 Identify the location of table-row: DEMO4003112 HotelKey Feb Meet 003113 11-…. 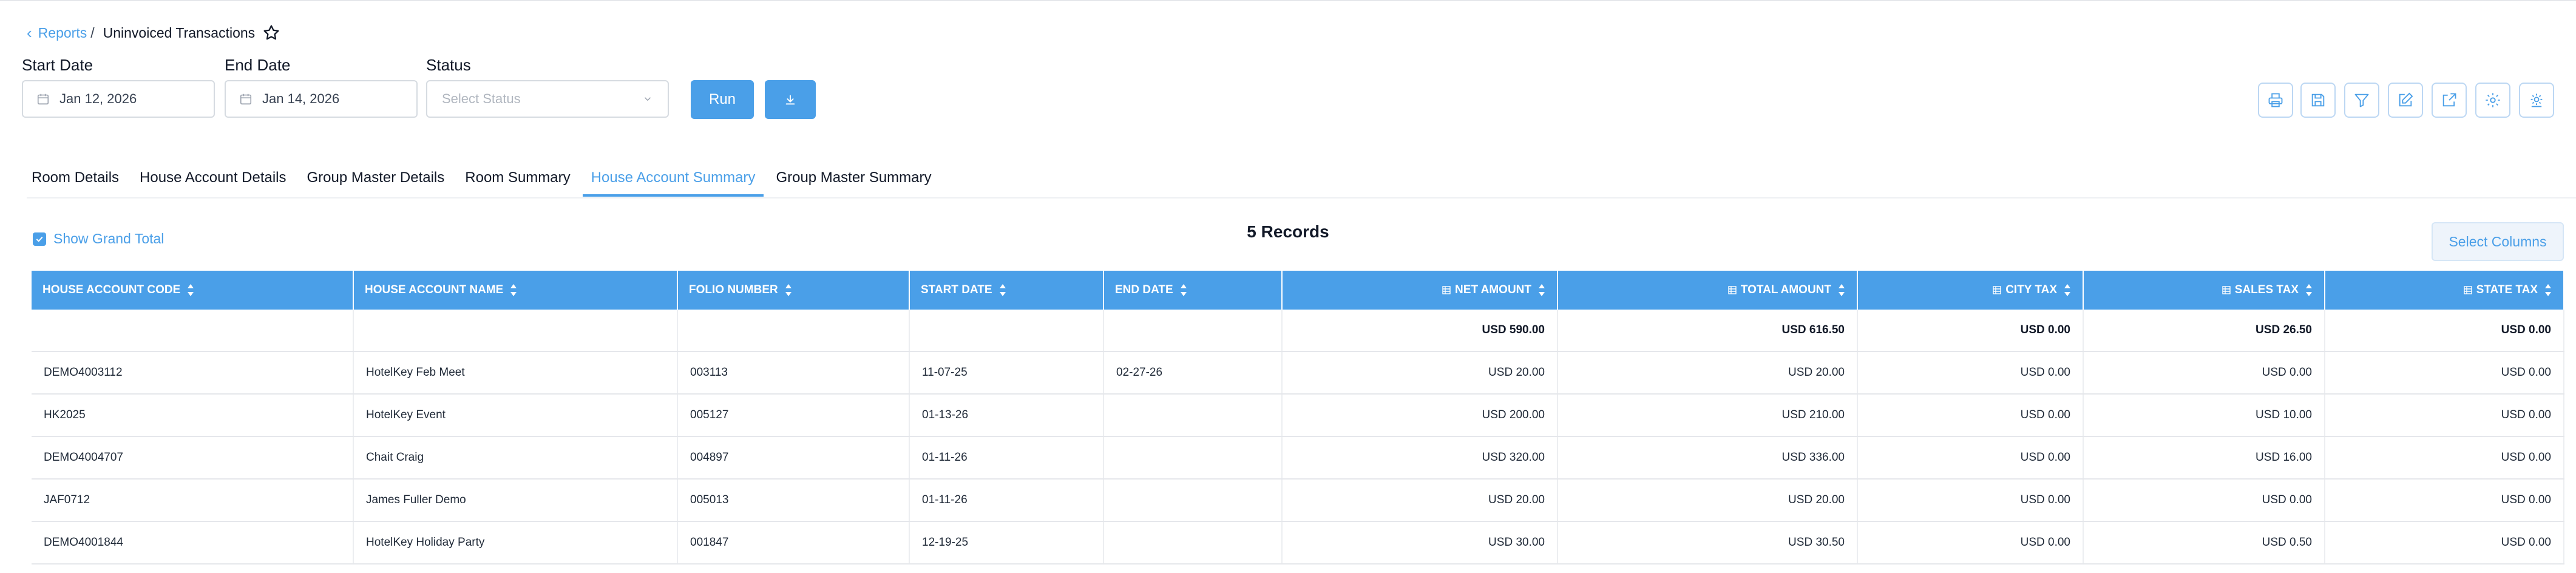
(1298, 373).